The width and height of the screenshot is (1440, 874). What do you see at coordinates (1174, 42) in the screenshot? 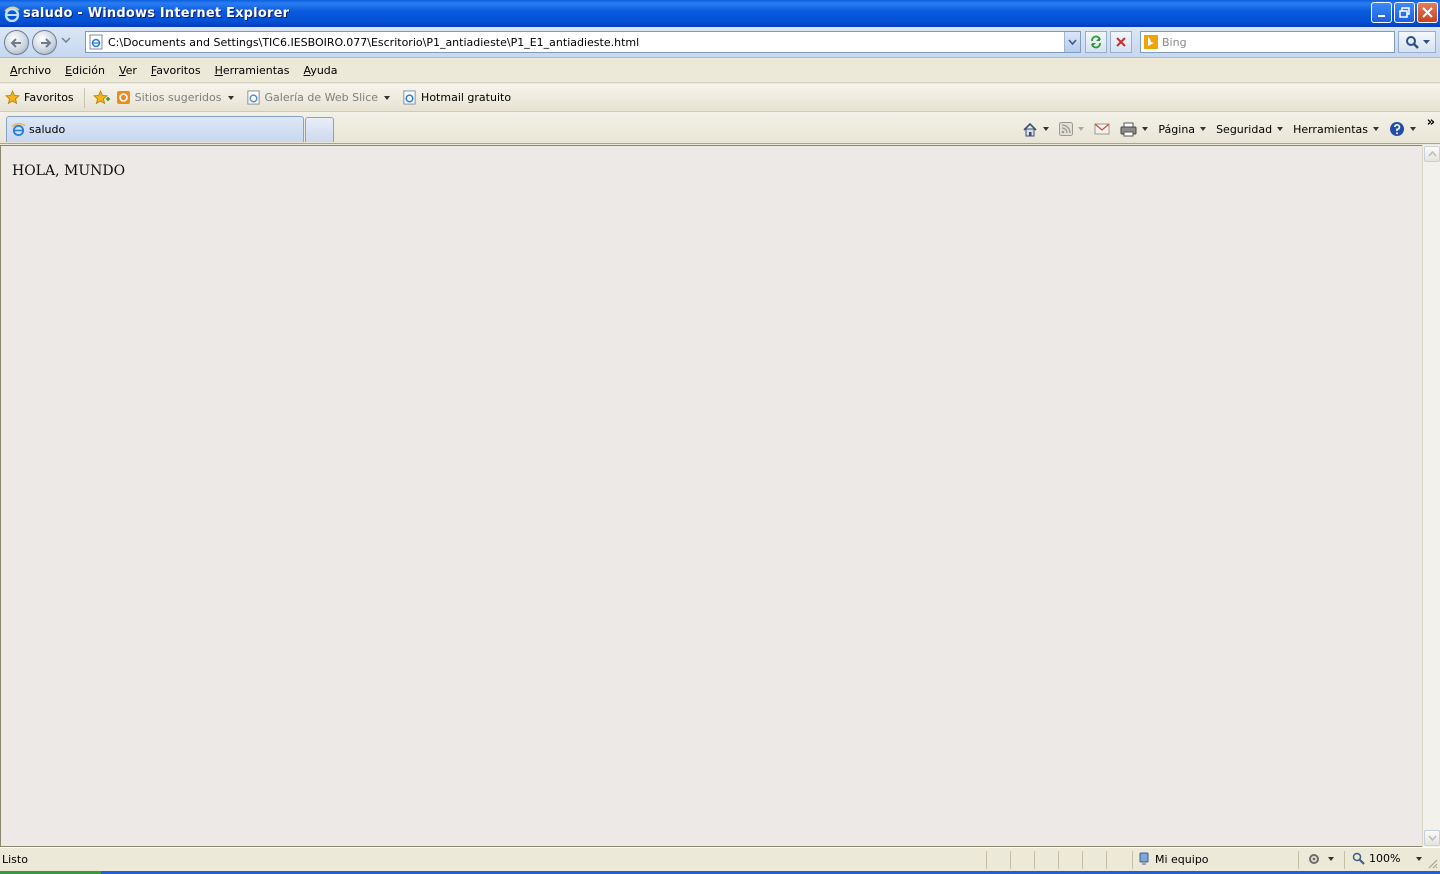
I see `search-placeholder: Bing` at bounding box center [1174, 42].